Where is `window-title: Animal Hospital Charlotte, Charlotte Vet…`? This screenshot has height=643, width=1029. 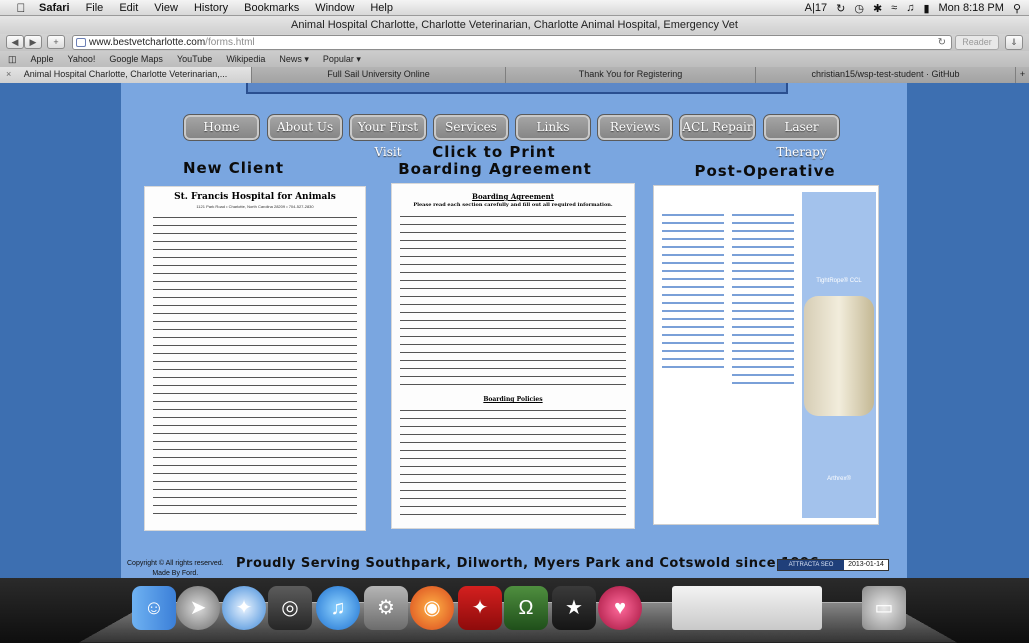 window-title: Animal Hospital Charlotte, Charlotte Vet… is located at coordinates (514, 25).